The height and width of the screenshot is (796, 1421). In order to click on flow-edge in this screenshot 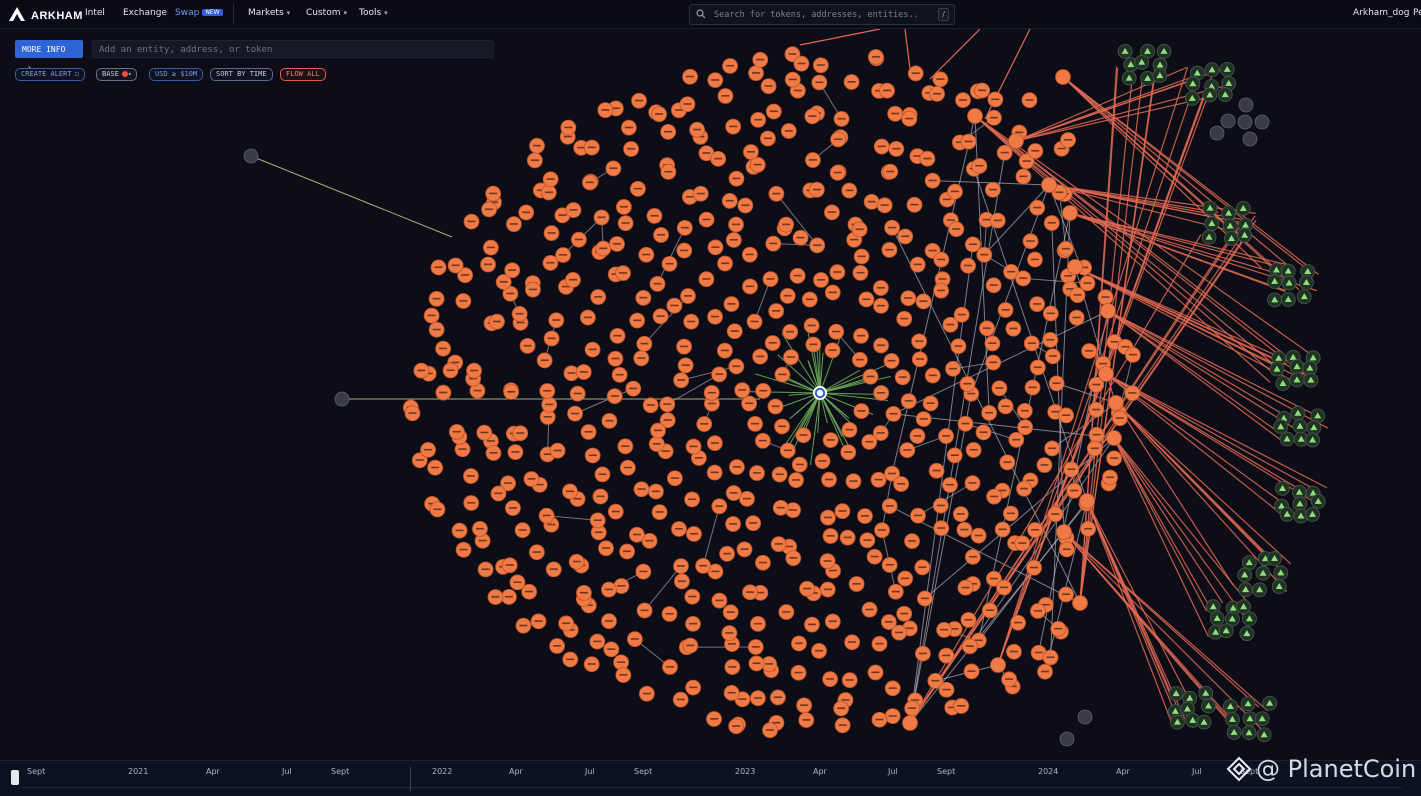, I will do `click(1183, 172)`.